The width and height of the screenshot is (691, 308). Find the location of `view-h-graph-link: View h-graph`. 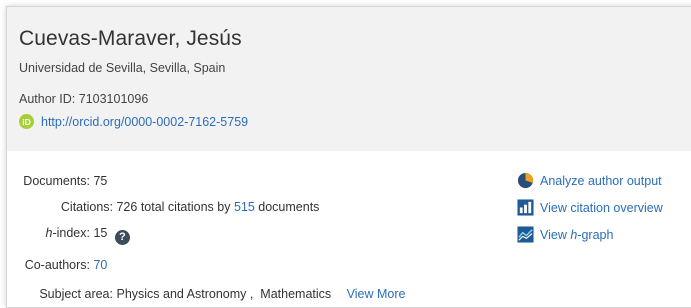

view-h-graph-link: View h-graph is located at coordinates (576, 235).